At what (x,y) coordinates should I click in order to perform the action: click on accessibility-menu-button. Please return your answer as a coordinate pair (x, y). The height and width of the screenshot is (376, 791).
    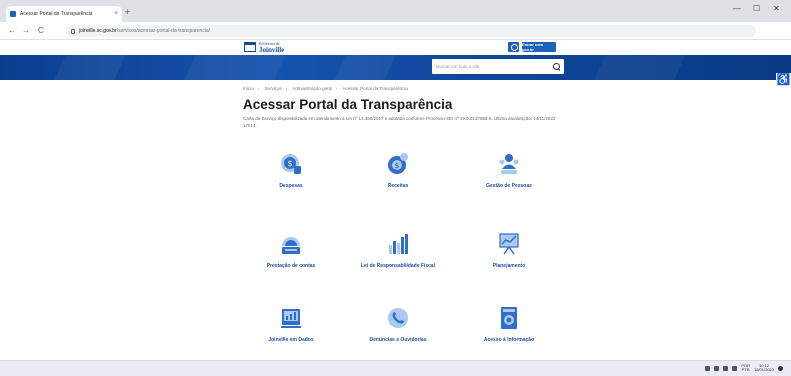
    Looking at the image, I should click on (513, 47).